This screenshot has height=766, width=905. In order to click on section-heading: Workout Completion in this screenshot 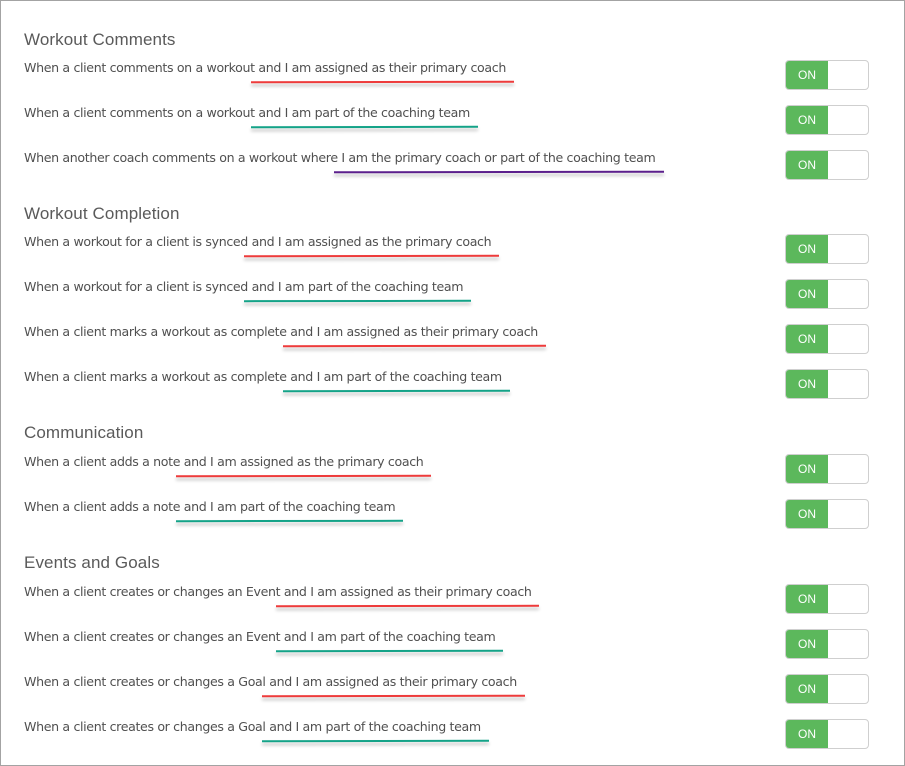, I will do `click(102, 213)`.